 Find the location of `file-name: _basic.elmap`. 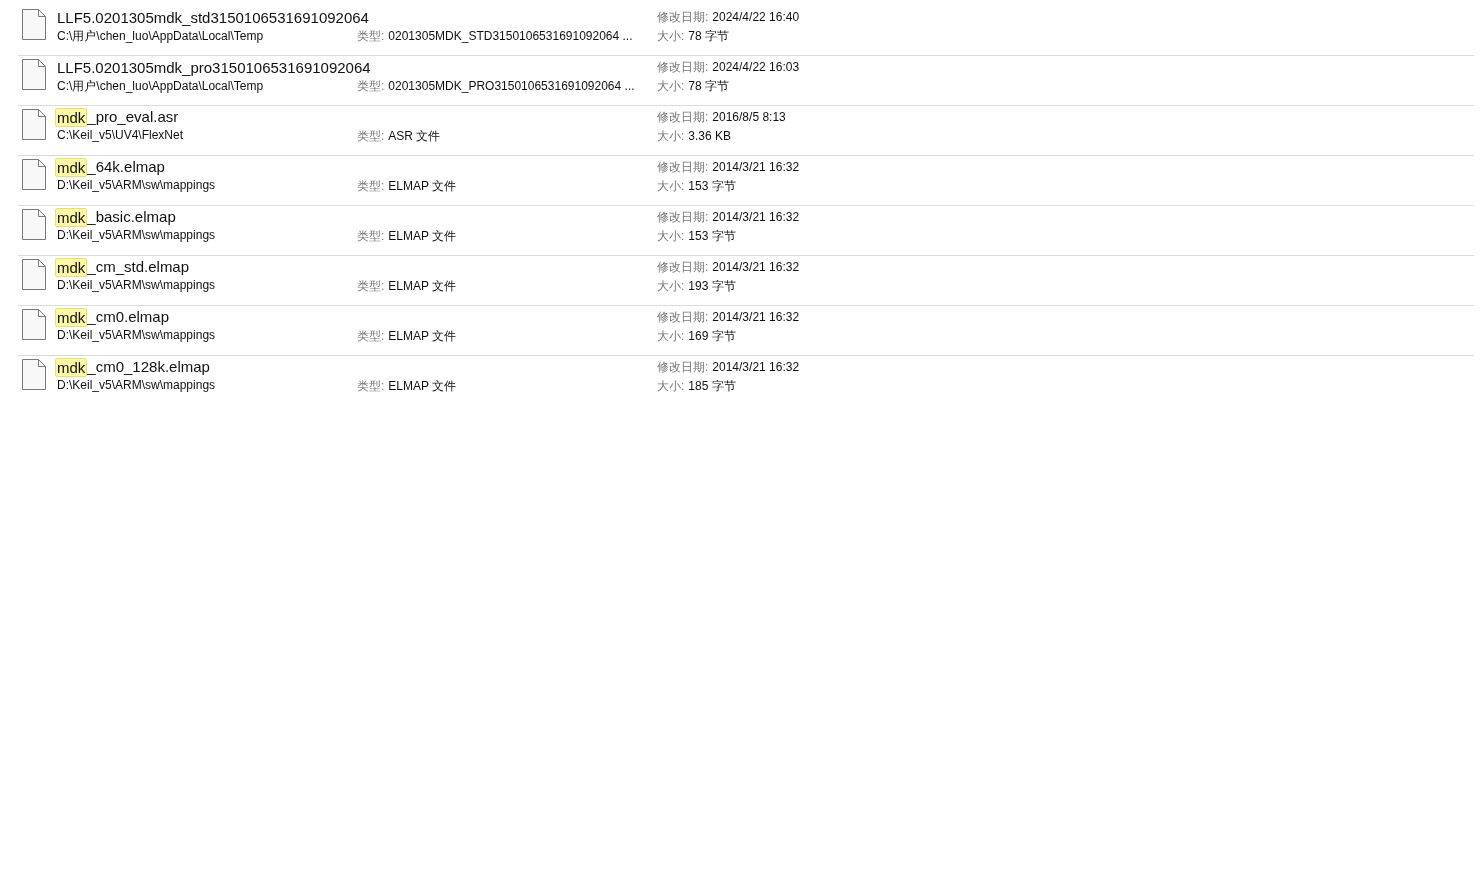

file-name: _basic.elmap is located at coordinates (131, 217).